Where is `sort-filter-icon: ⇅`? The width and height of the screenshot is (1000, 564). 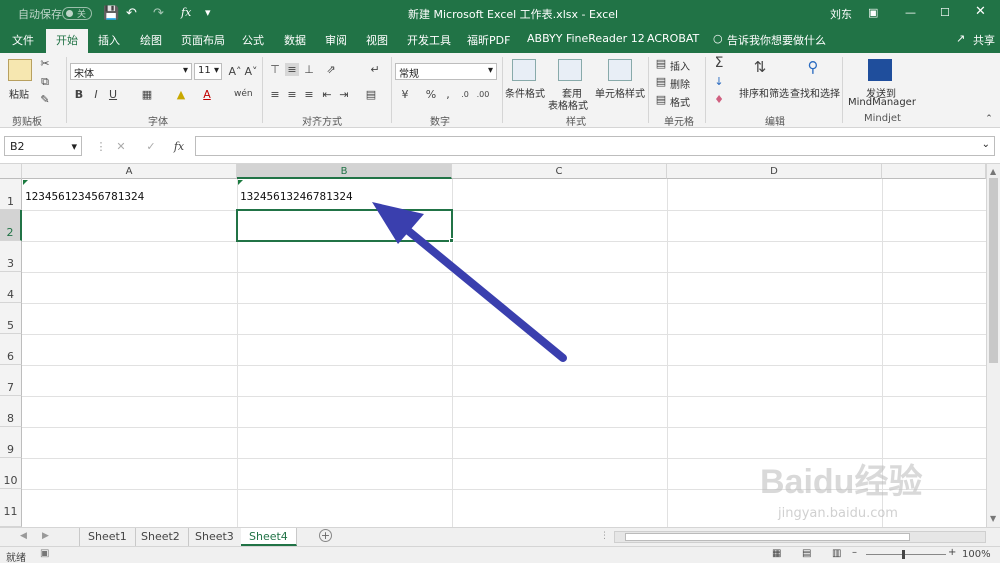 sort-filter-icon: ⇅ is located at coordinates (760, 67).